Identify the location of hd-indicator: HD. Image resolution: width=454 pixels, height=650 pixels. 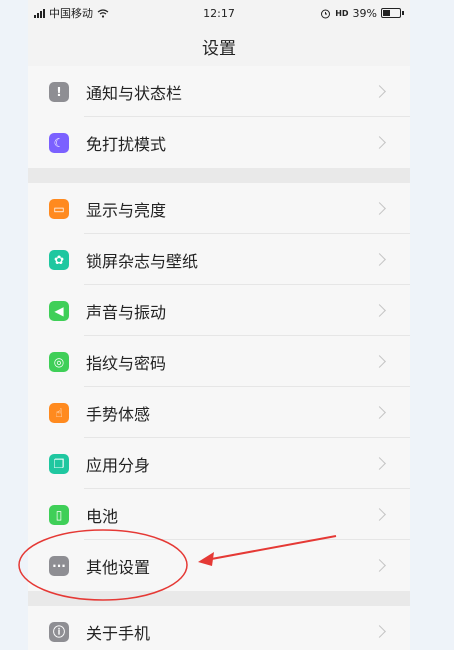
(342, 13).